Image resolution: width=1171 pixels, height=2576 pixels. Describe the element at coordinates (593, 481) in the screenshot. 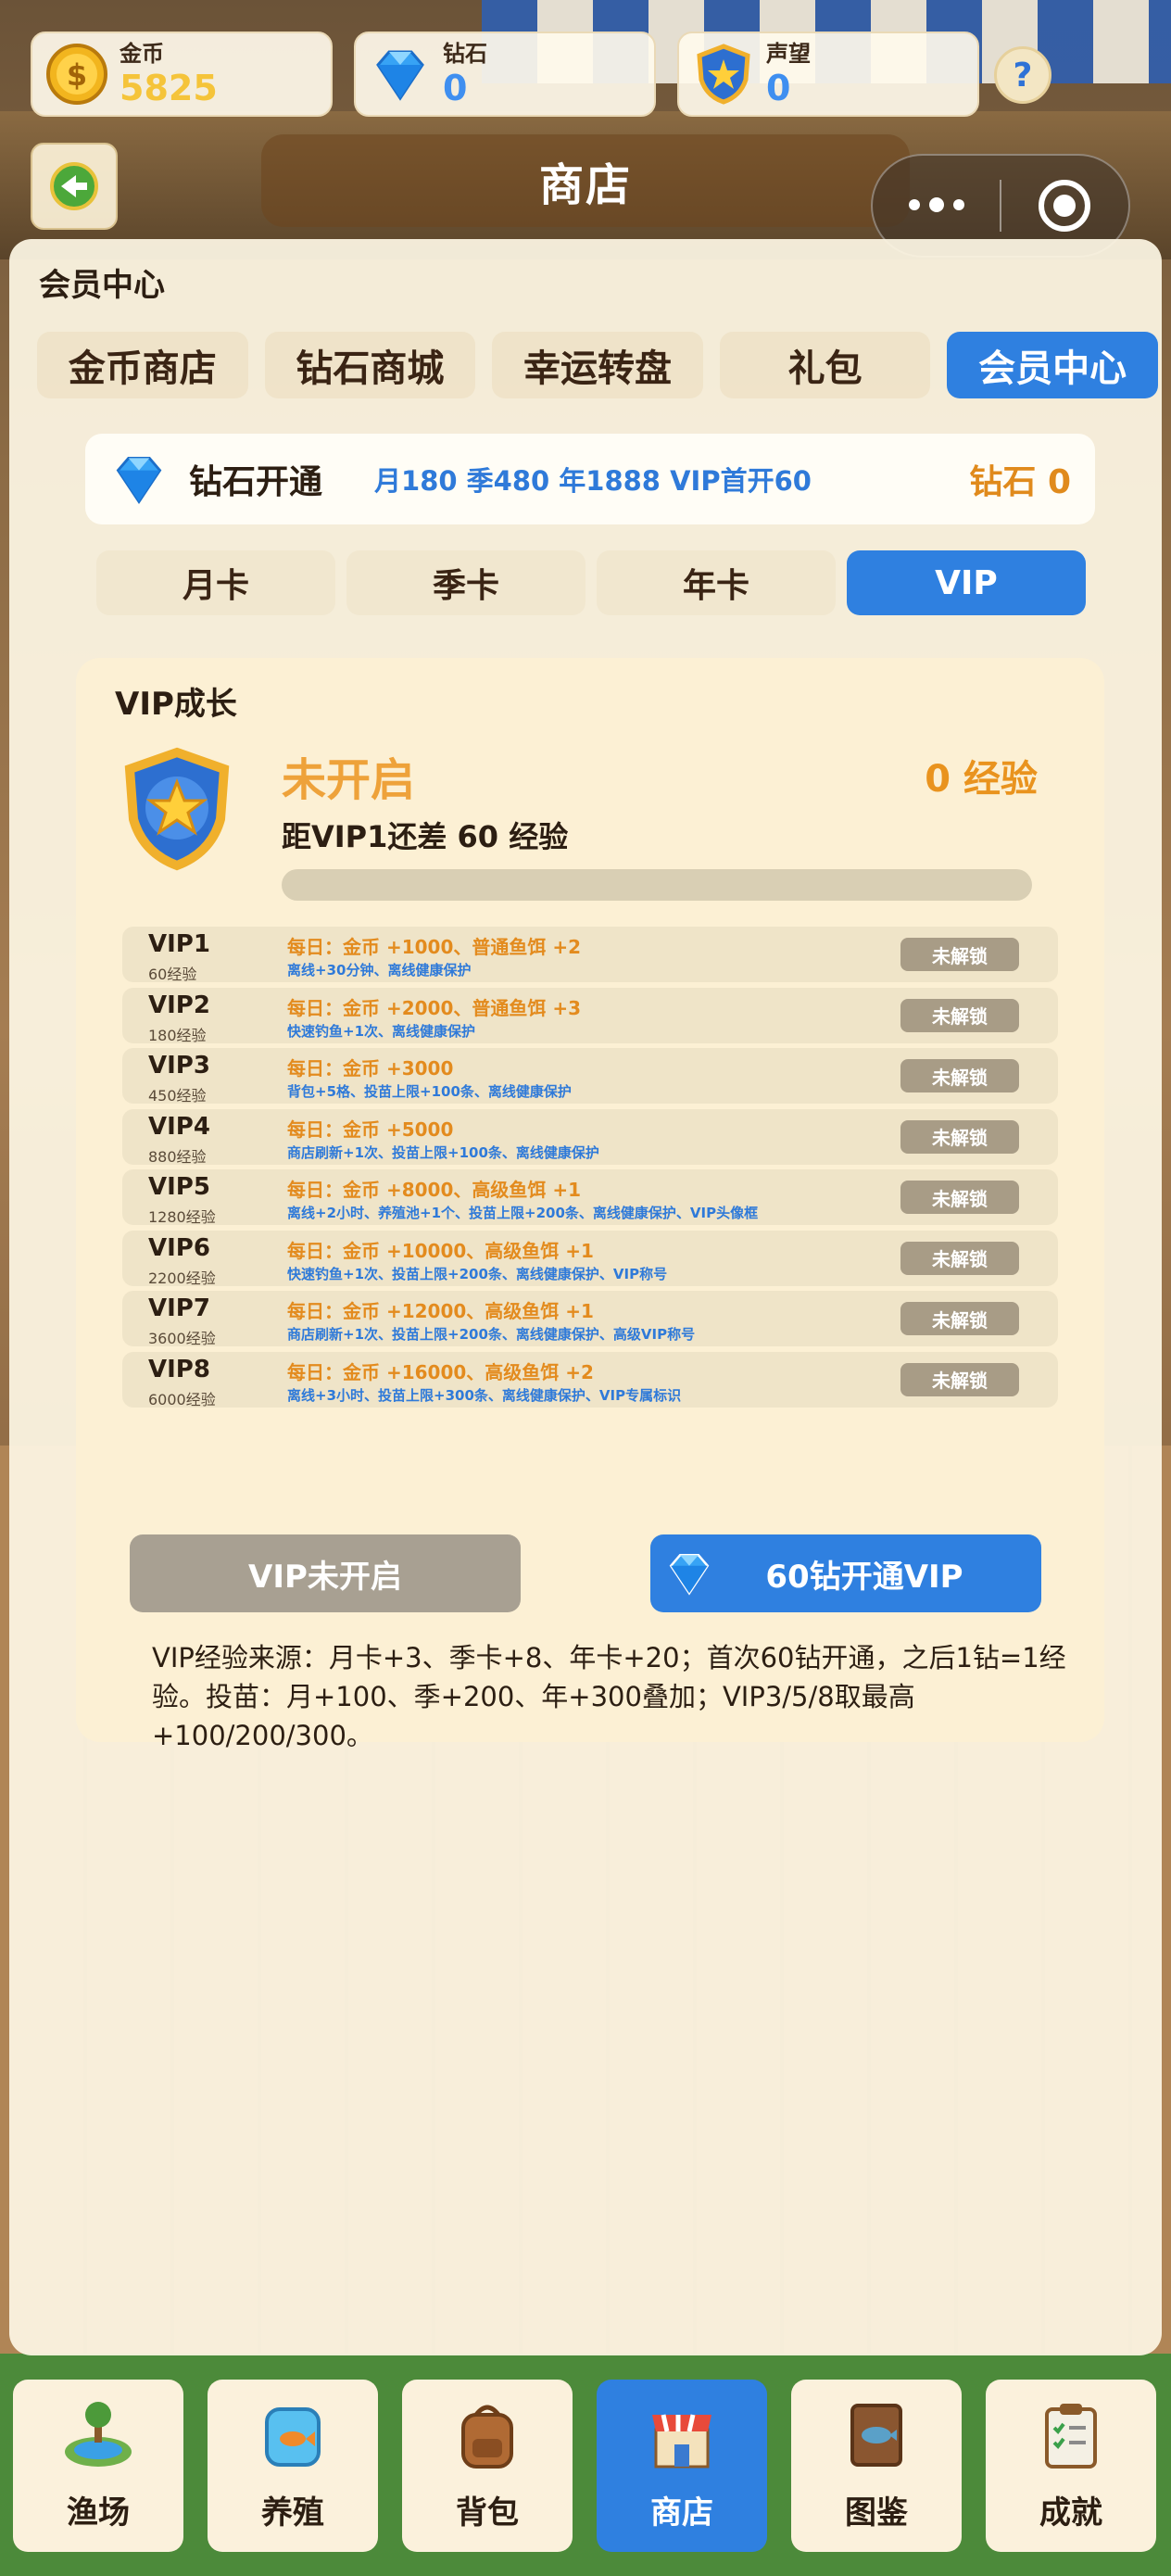

I see `diamond-unlock-prices: 月180 季480 年1888 VIP首开60` at that location.